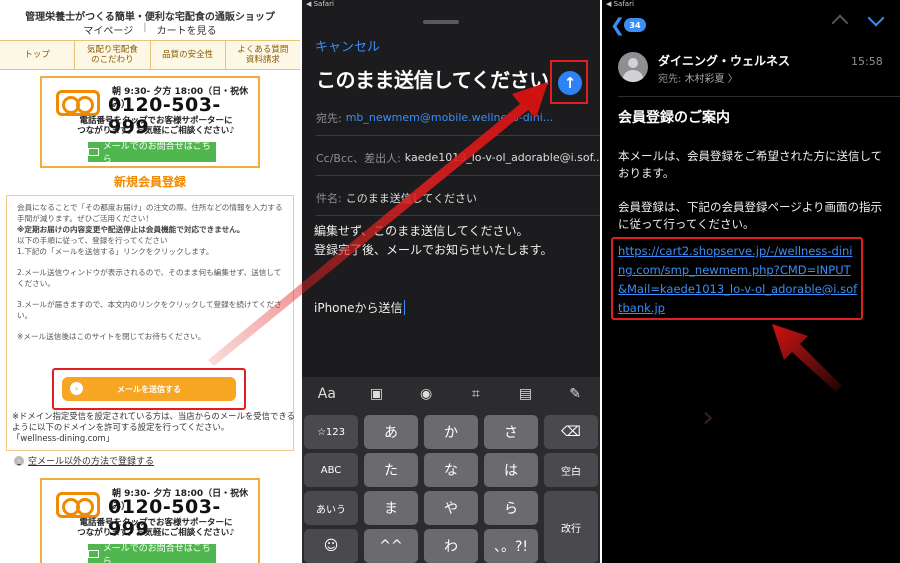 The width and height of the screenshot is (900, 563). I want to click on signature-text: iPhoneから送信, so click(358, 308).